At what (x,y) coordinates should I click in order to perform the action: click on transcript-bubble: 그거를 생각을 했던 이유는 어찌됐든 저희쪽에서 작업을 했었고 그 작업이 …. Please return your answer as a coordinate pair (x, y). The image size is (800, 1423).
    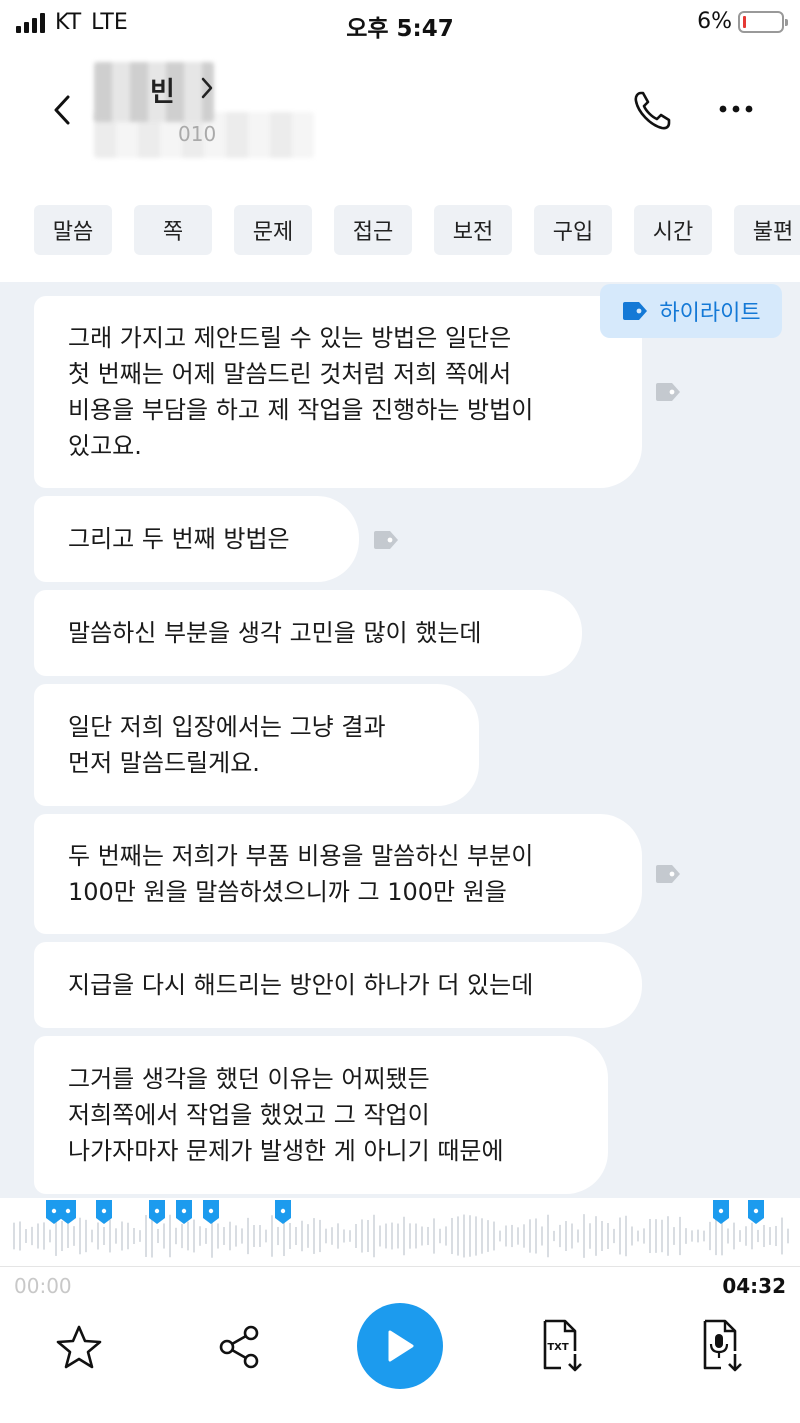
    Looking at the image, I should click on (321, 1115).